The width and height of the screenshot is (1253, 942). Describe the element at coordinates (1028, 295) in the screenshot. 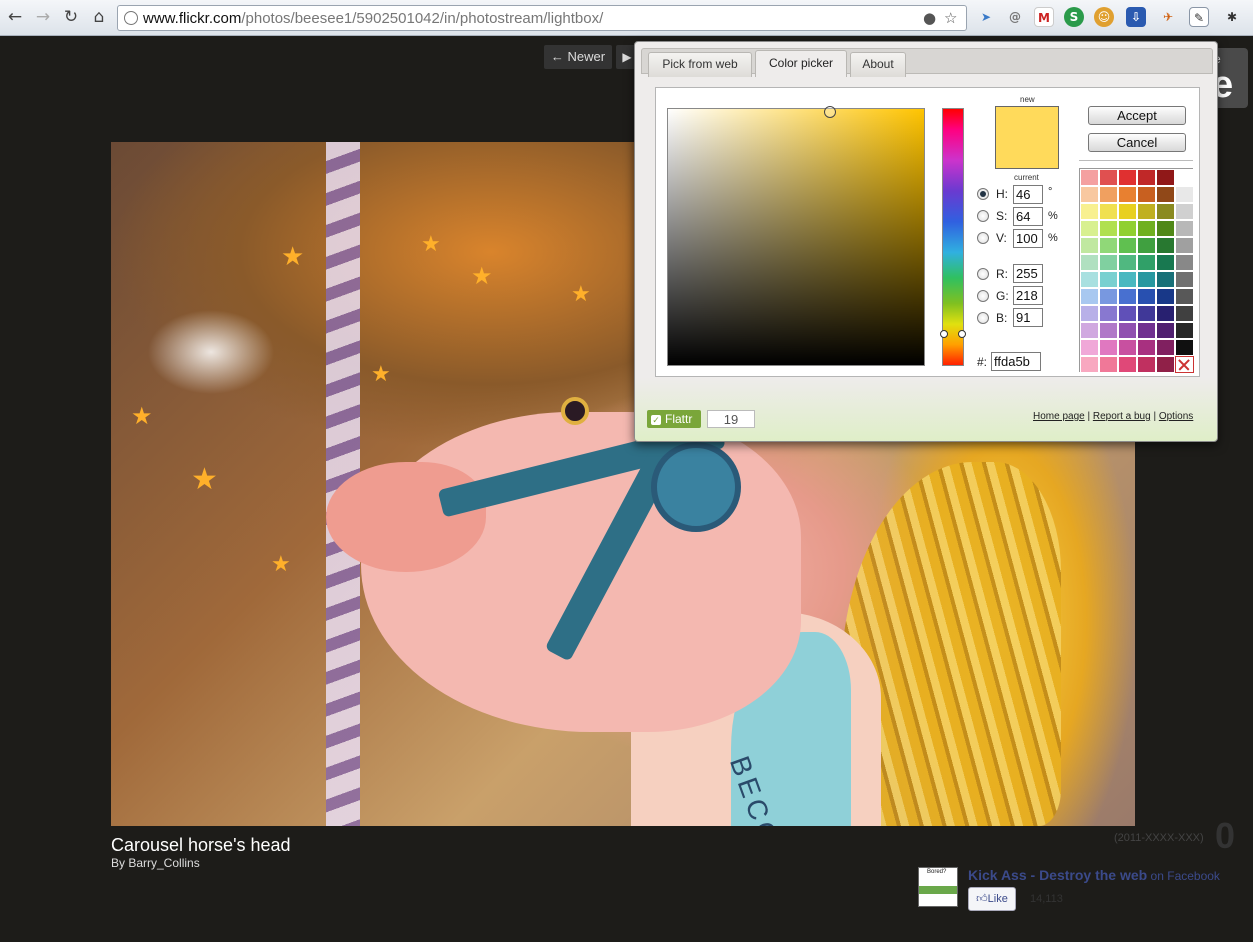

I see `green-field: 218` at that location.